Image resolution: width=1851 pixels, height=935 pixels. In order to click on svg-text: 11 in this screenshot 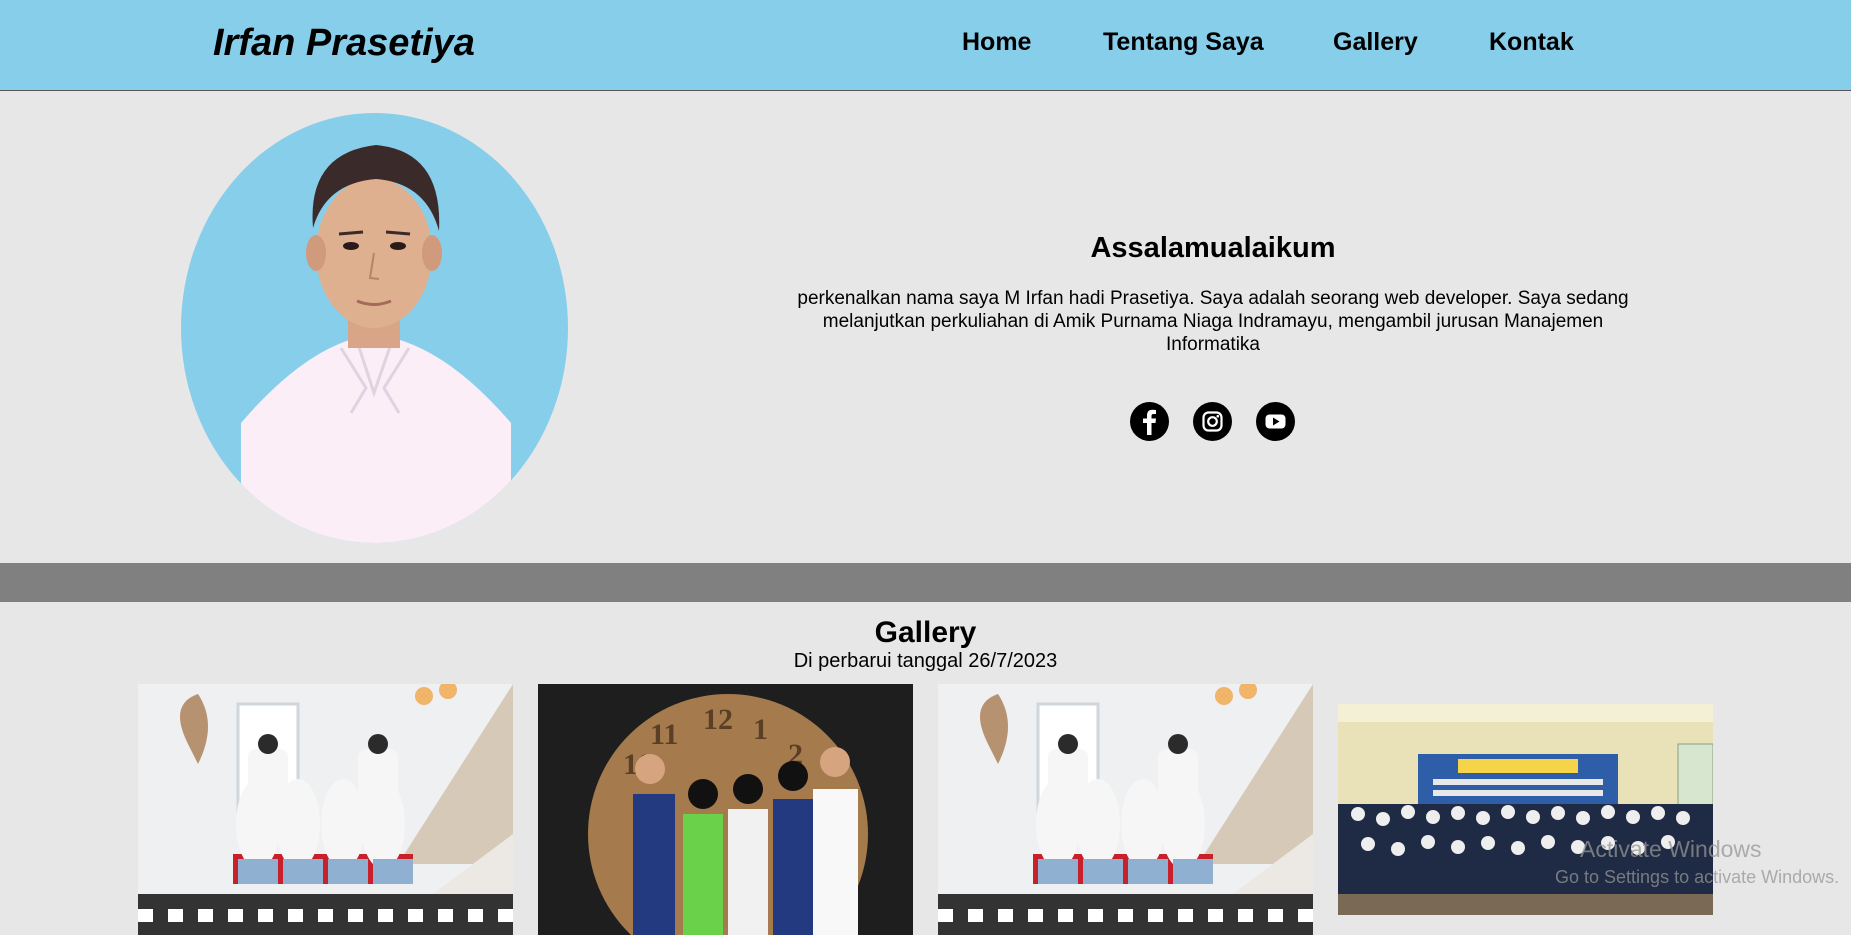, I will do `click(664, 734)`.